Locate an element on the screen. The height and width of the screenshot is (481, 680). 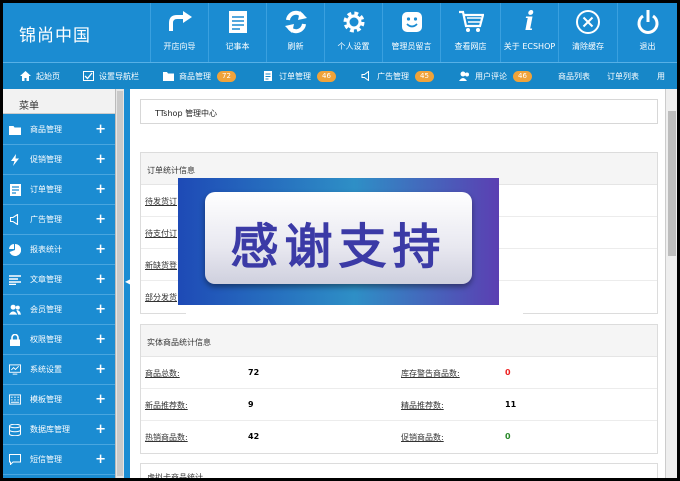
monitor-icon is located at coordinates (15, 369).